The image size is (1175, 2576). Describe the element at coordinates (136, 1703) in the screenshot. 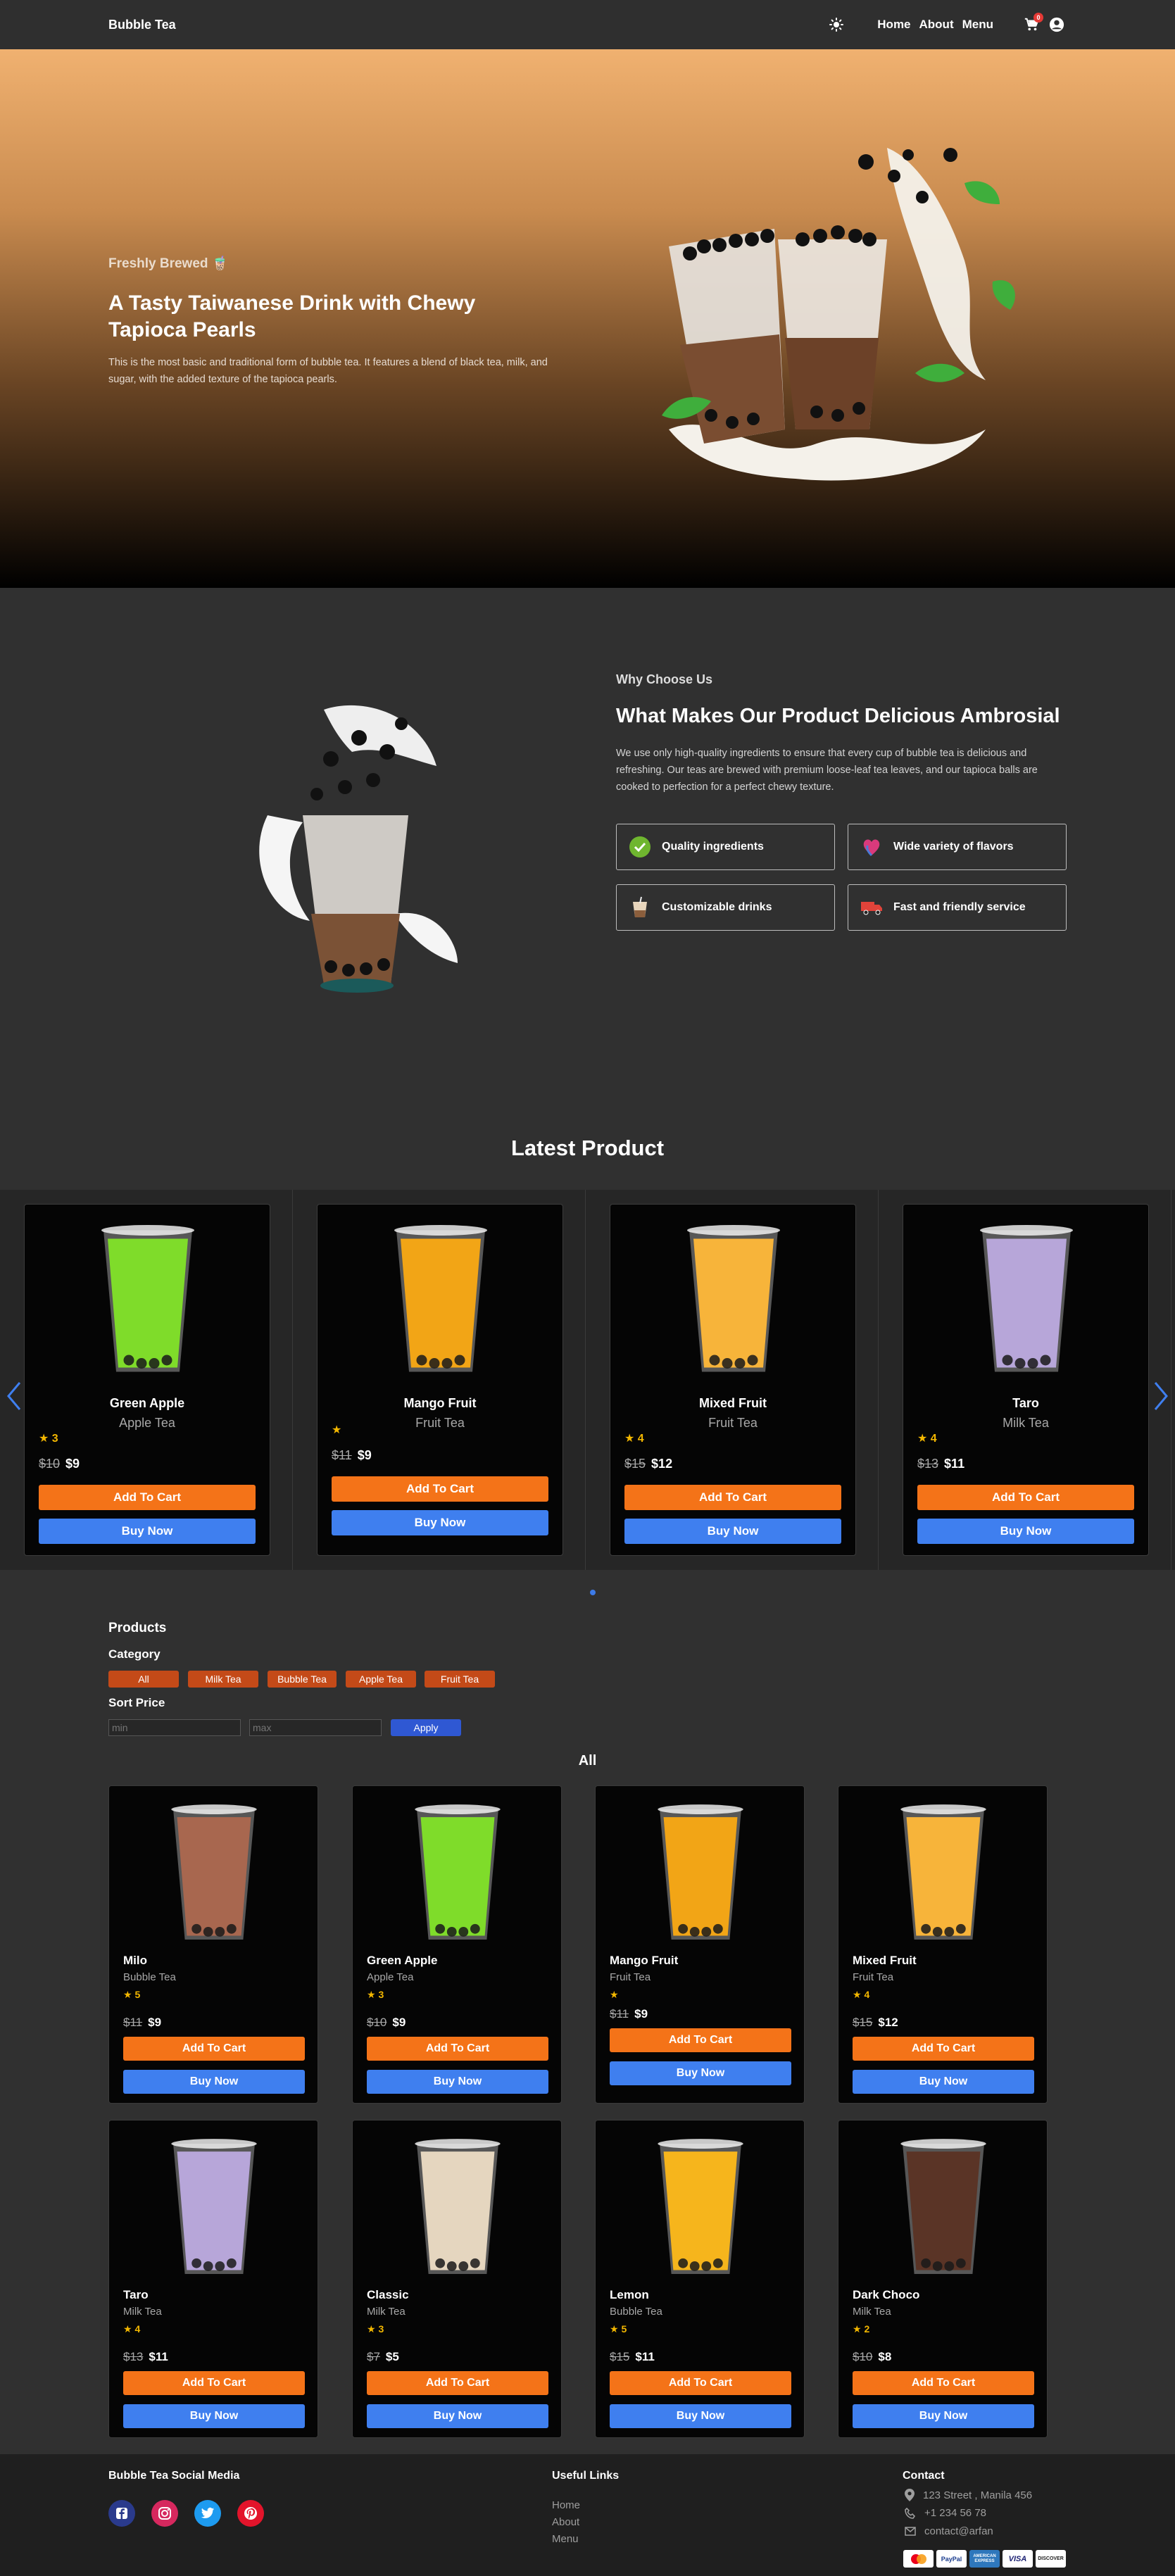

I see `sort-price-label: Sort Price` at that location.